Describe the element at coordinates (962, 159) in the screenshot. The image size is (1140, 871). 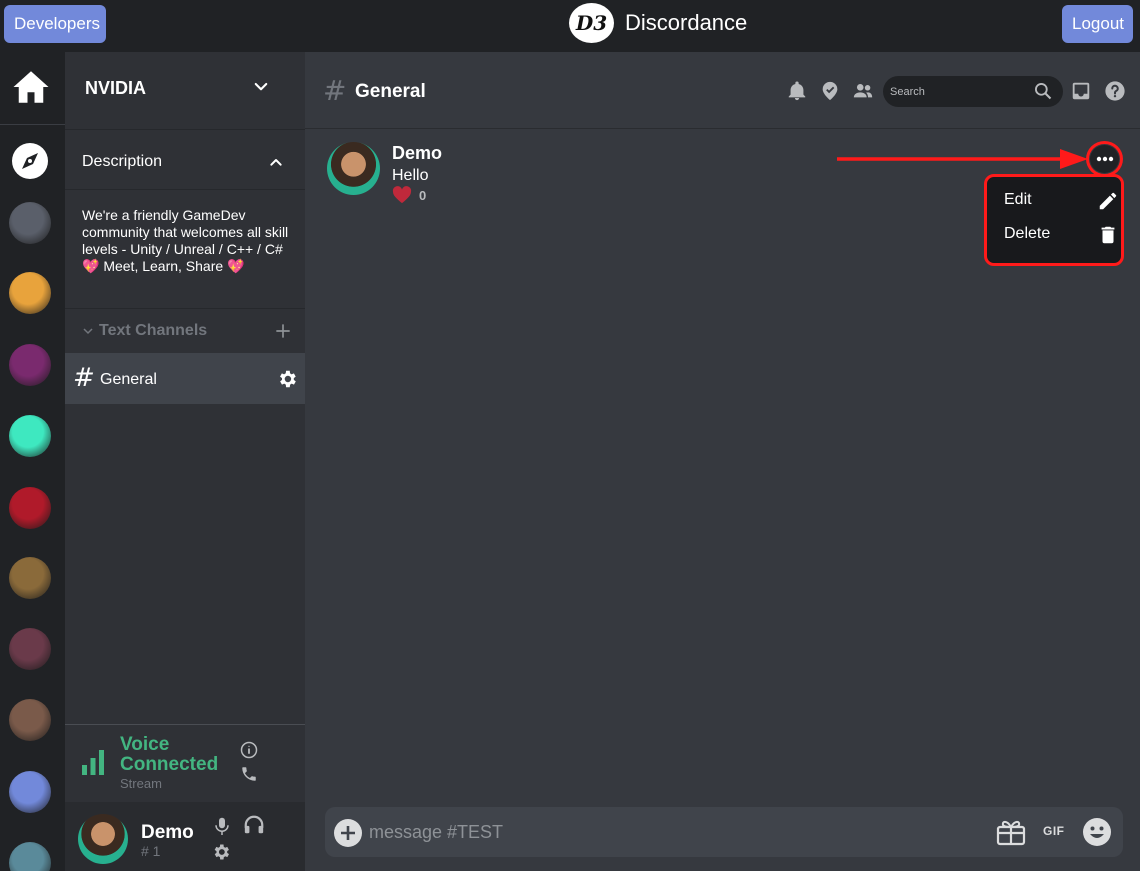
I see `annotation-arrow-icon` at that location.